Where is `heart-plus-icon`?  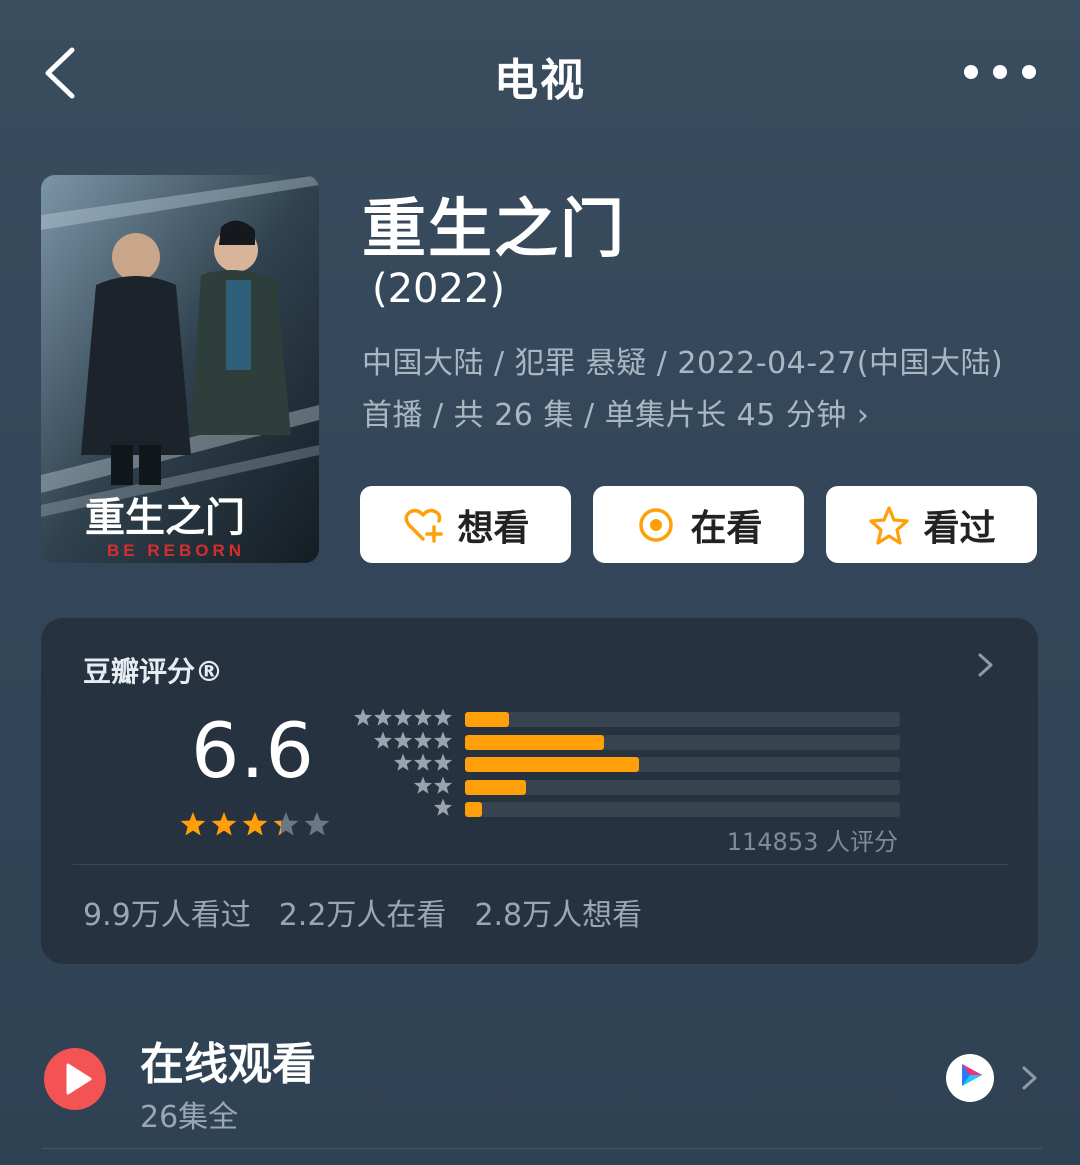 heart-plus-icon is located at coordinates (424, 525).